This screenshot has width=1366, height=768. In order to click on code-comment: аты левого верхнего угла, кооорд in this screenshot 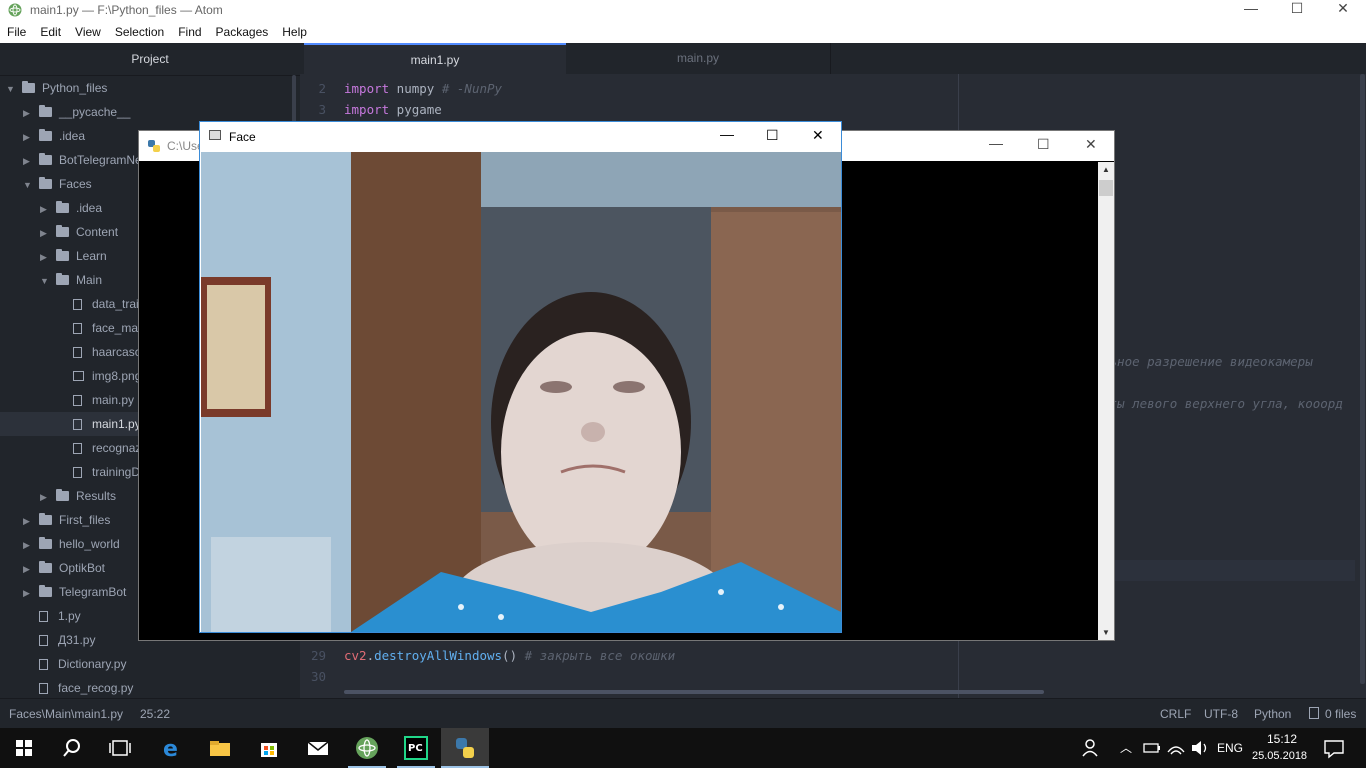, I will do `click(1222, 403)`.